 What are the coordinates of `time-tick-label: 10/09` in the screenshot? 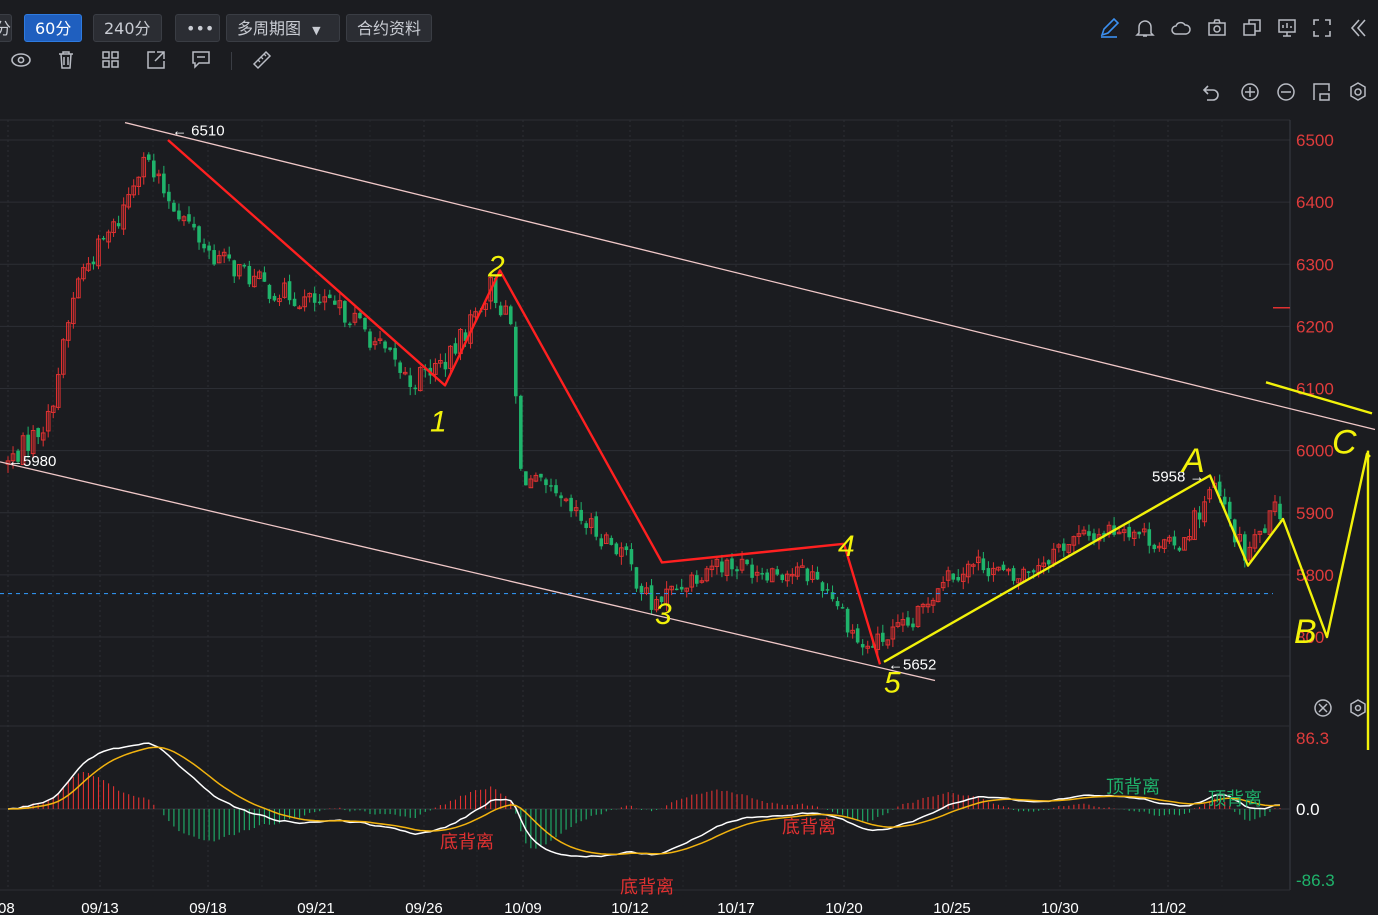 It's located at (523, 907).